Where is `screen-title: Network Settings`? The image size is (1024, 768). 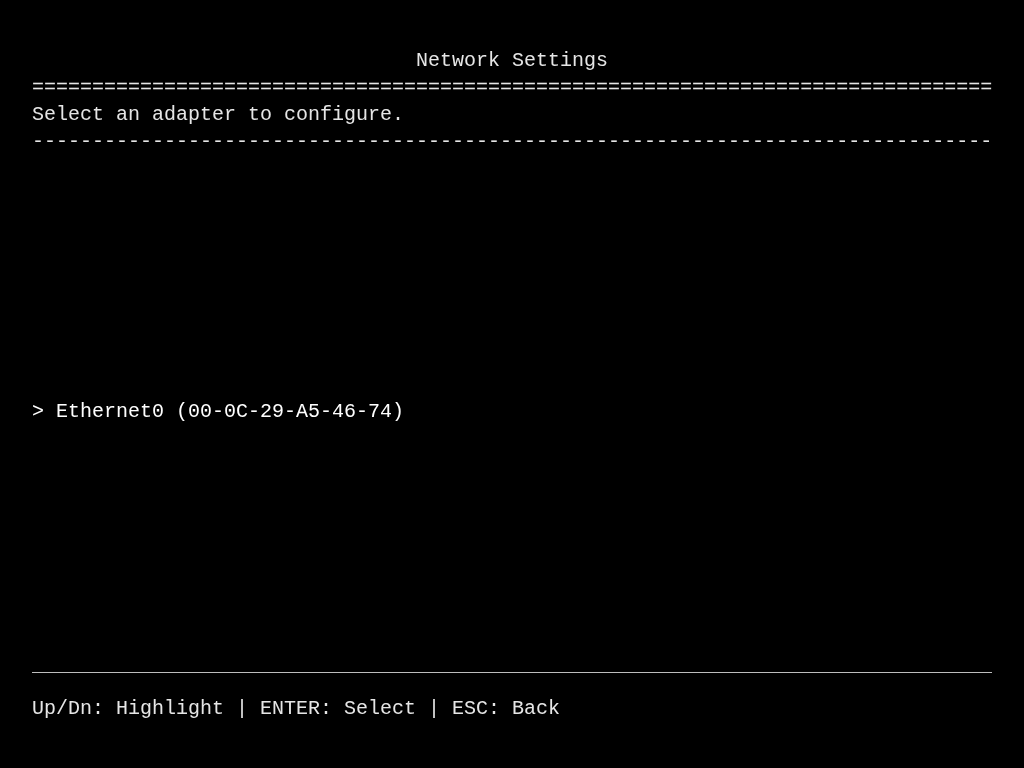
screen-title: Network Settings is located at coordinates (512, 61).